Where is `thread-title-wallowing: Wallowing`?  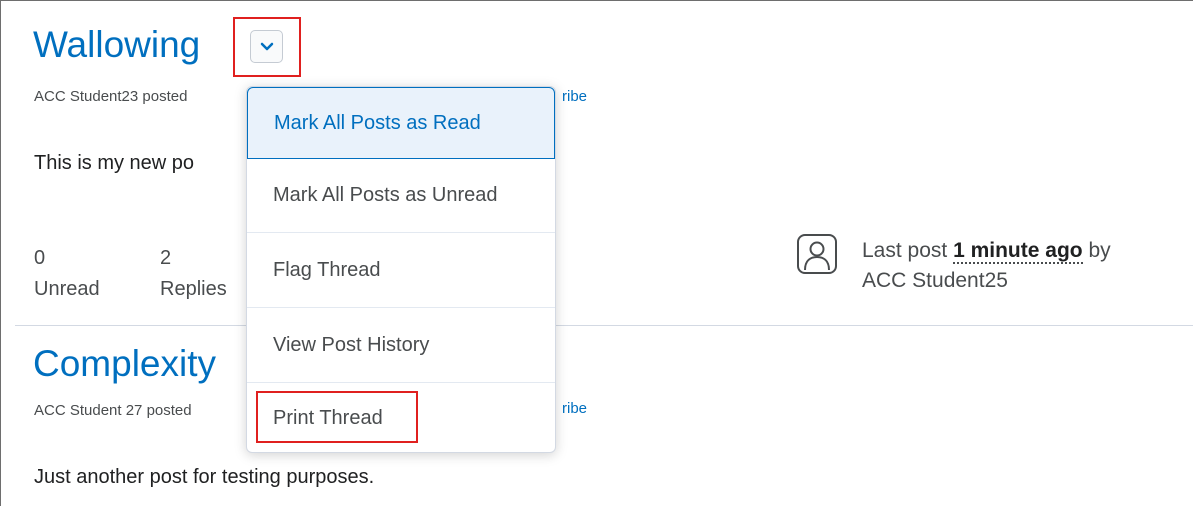
thread-title-wallowing: Wallowing is located at coordinates (116, 45).